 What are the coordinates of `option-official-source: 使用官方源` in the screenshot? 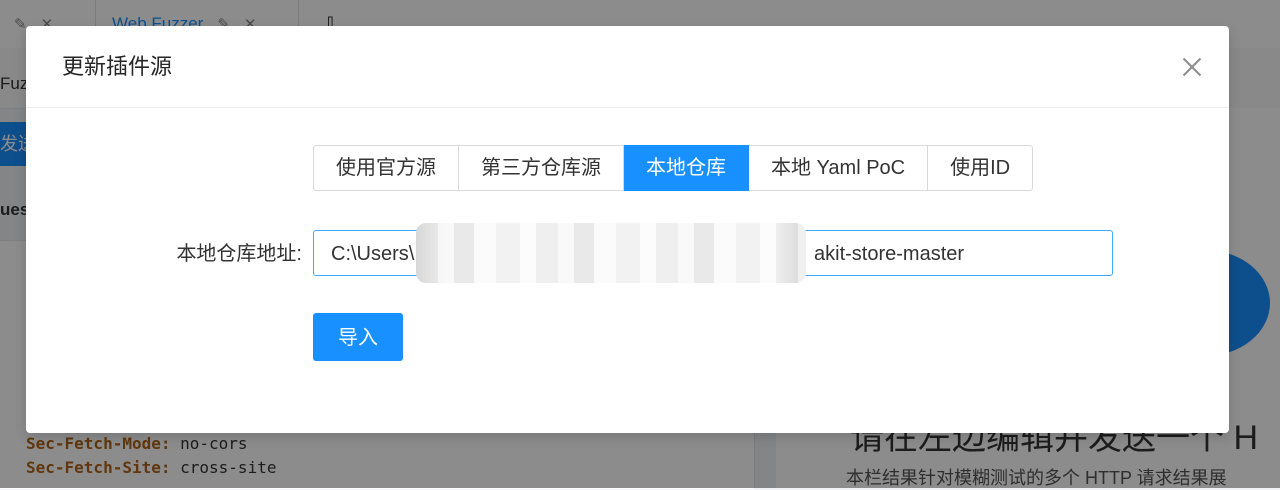 It's located at (386, 168).